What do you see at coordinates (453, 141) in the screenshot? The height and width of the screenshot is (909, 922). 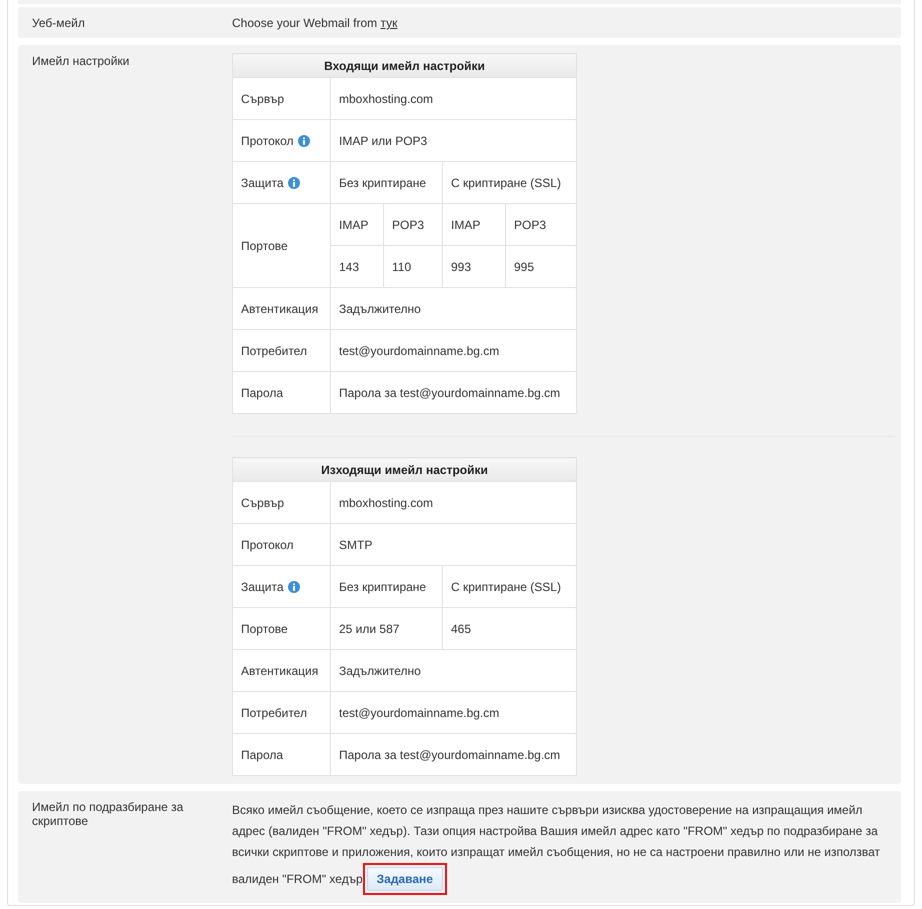 I see `table-cell: IMAP или POP3` at bounding box center [453, 141].